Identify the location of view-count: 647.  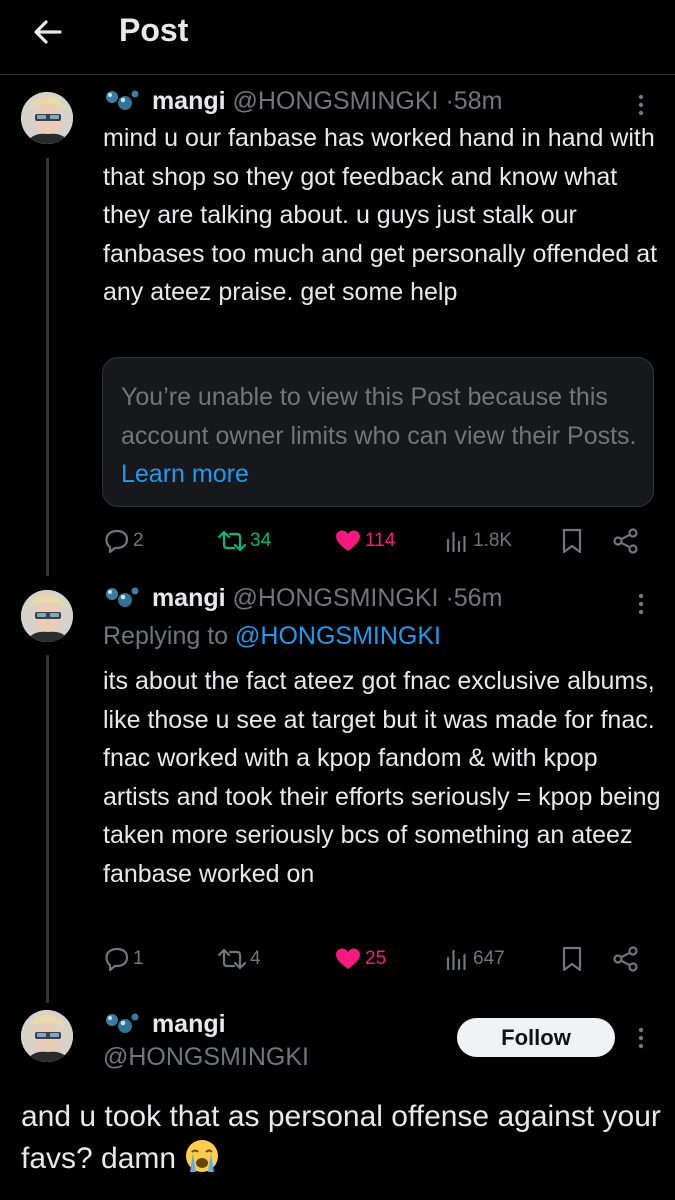
(489, 958).